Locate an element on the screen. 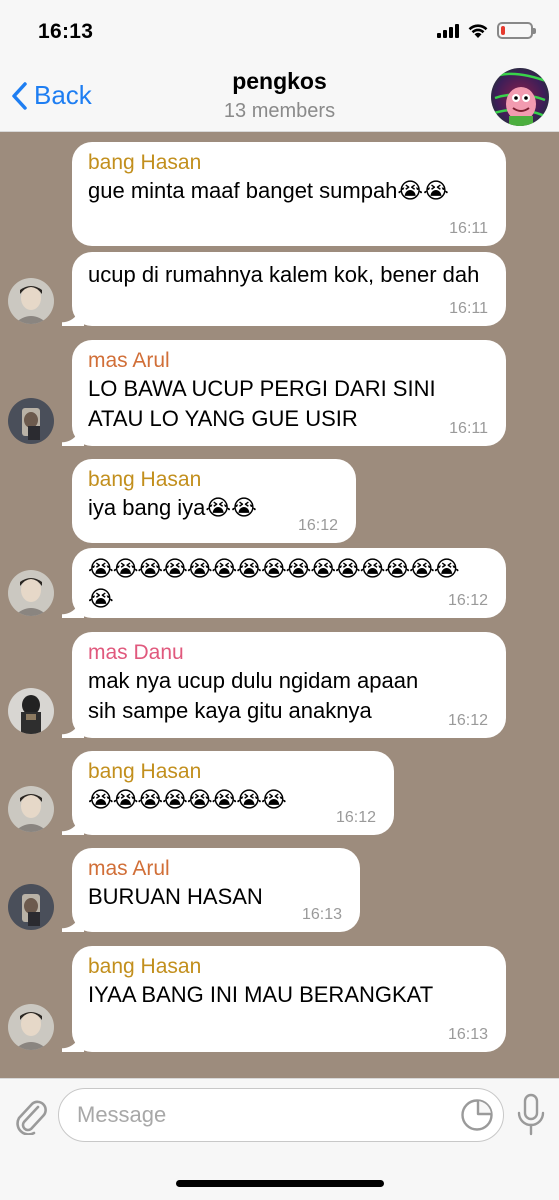 The width and height of the screenshot is (559, 1200). home-indicator is located at coordinates (280, 1183).